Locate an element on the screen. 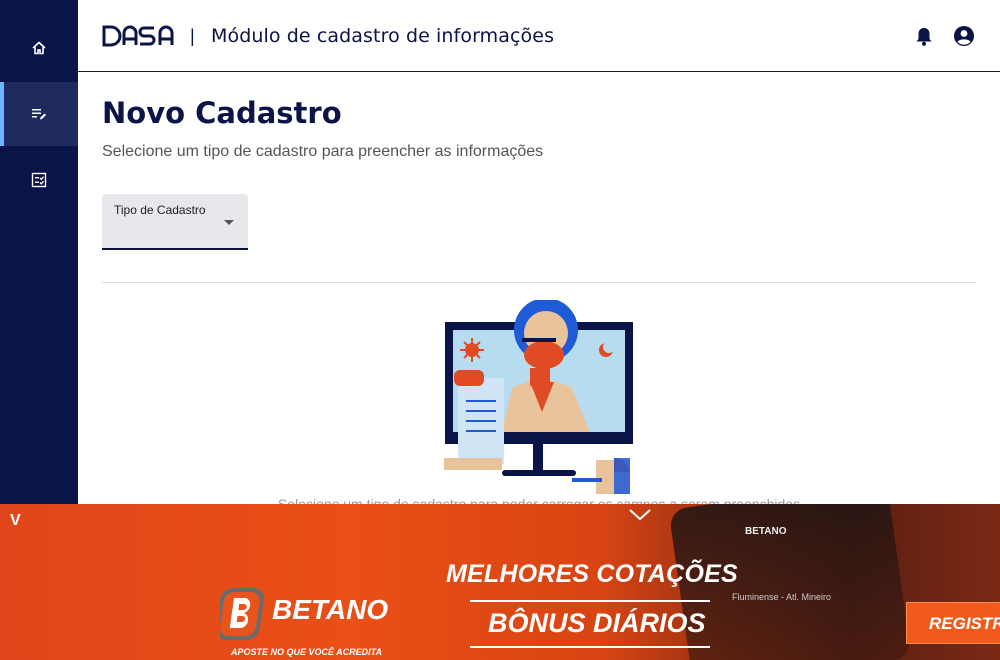 This screenshot has width=1000, height=660. bell-icon is located at coordinates (924, 36).